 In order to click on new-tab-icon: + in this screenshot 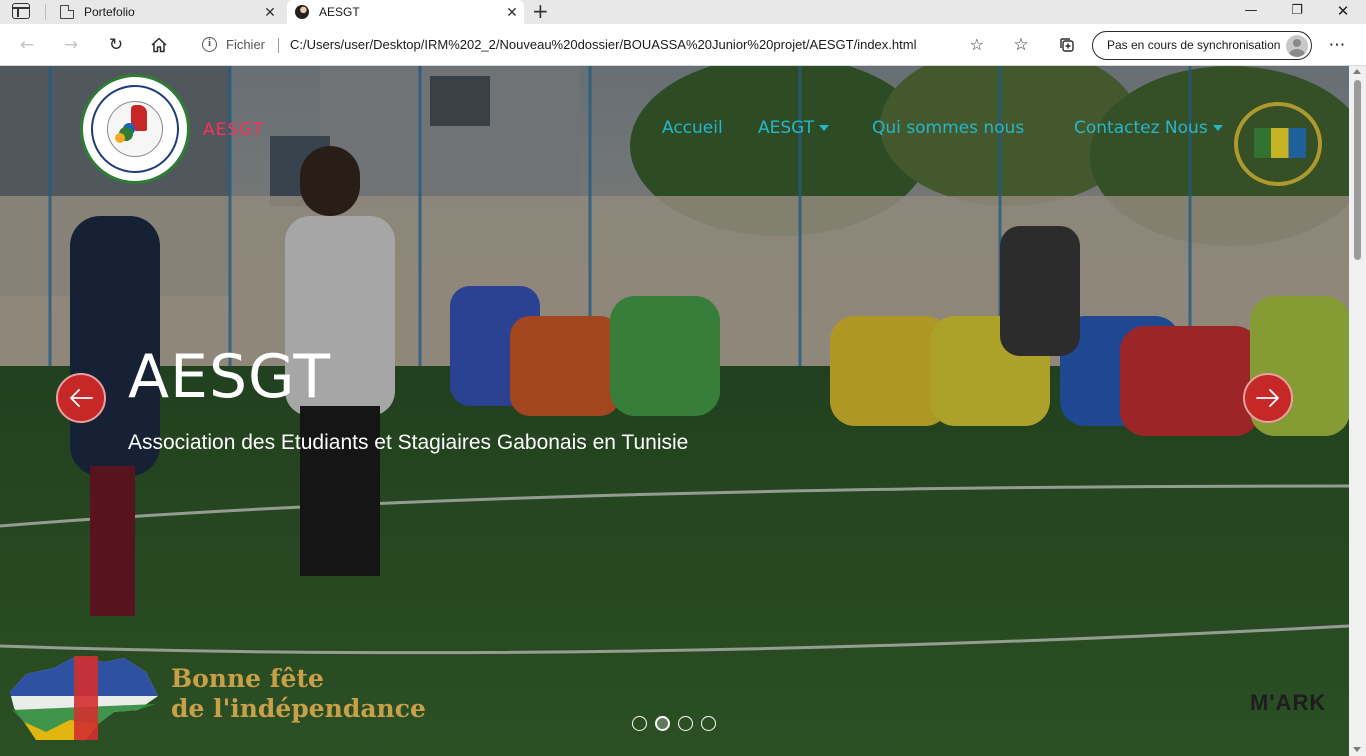, I will do `click(540, 11)`.